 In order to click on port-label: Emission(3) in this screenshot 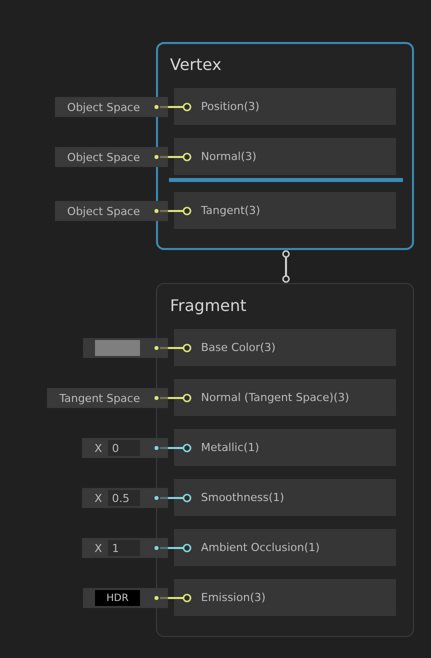, I will do `click(233, 597)`.